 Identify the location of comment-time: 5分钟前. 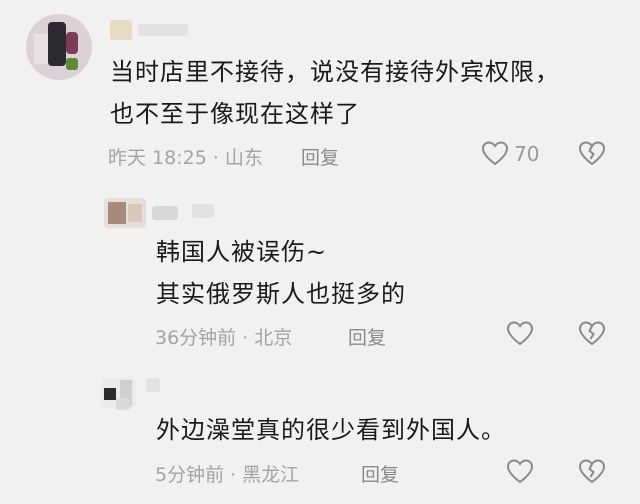
(190, 475).